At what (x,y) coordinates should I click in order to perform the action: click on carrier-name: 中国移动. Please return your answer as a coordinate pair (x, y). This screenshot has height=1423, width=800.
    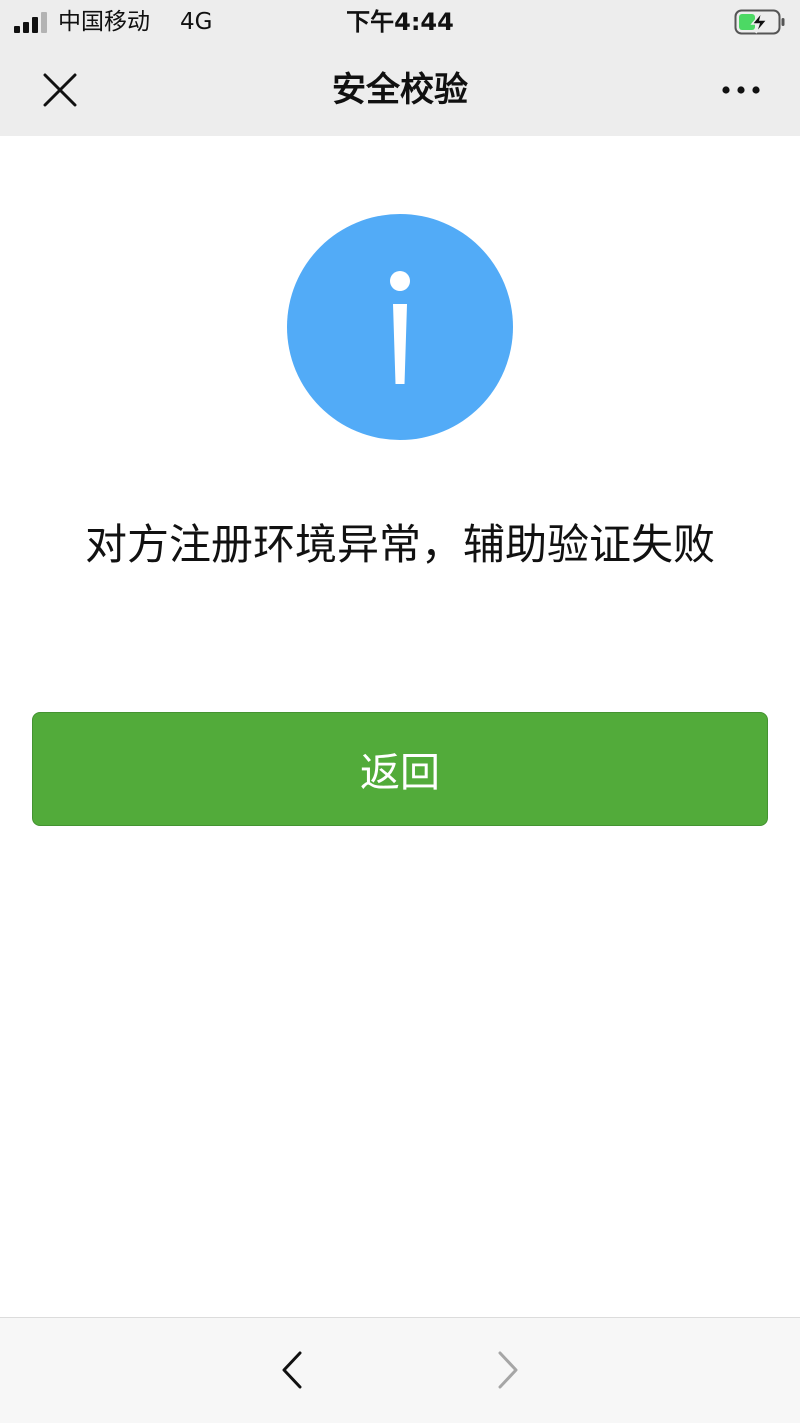
    Looking at the image, I should click on (104, 22).